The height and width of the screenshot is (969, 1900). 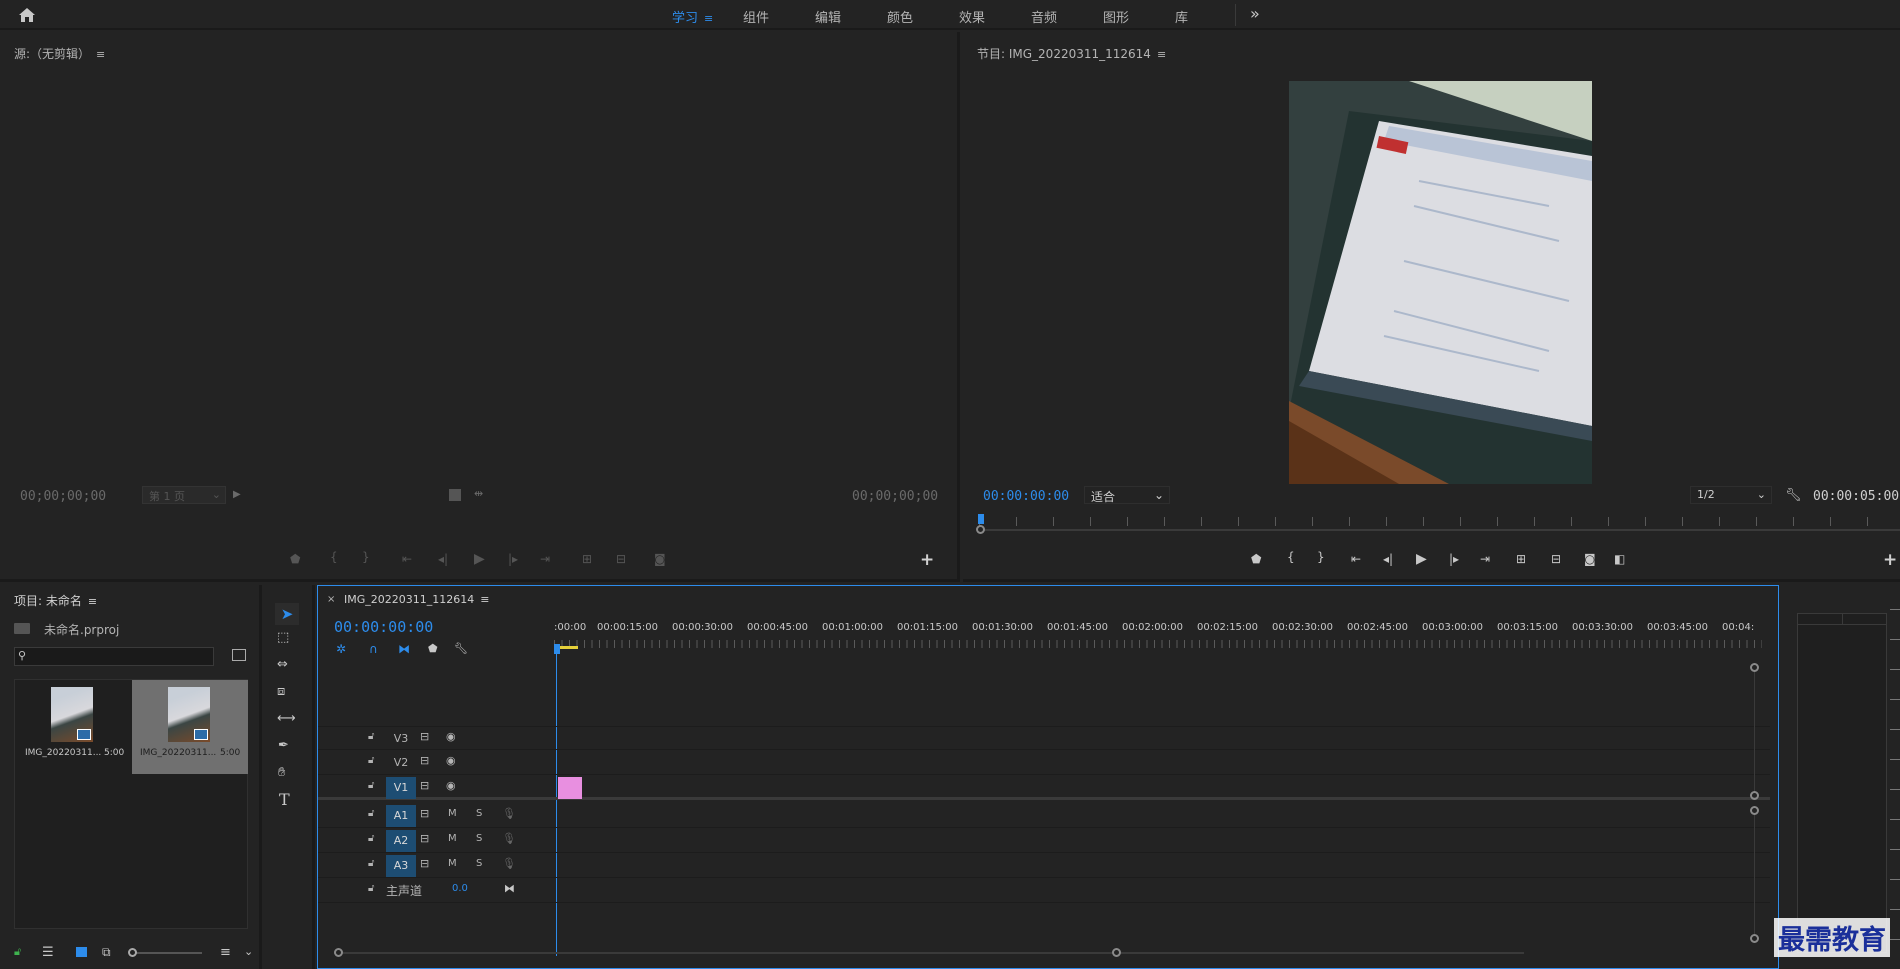 What do you see at coordinates (1590, 559) in the screenshot?
I see `export-frame-icon: ◙` at bounding box center [1590, 559].